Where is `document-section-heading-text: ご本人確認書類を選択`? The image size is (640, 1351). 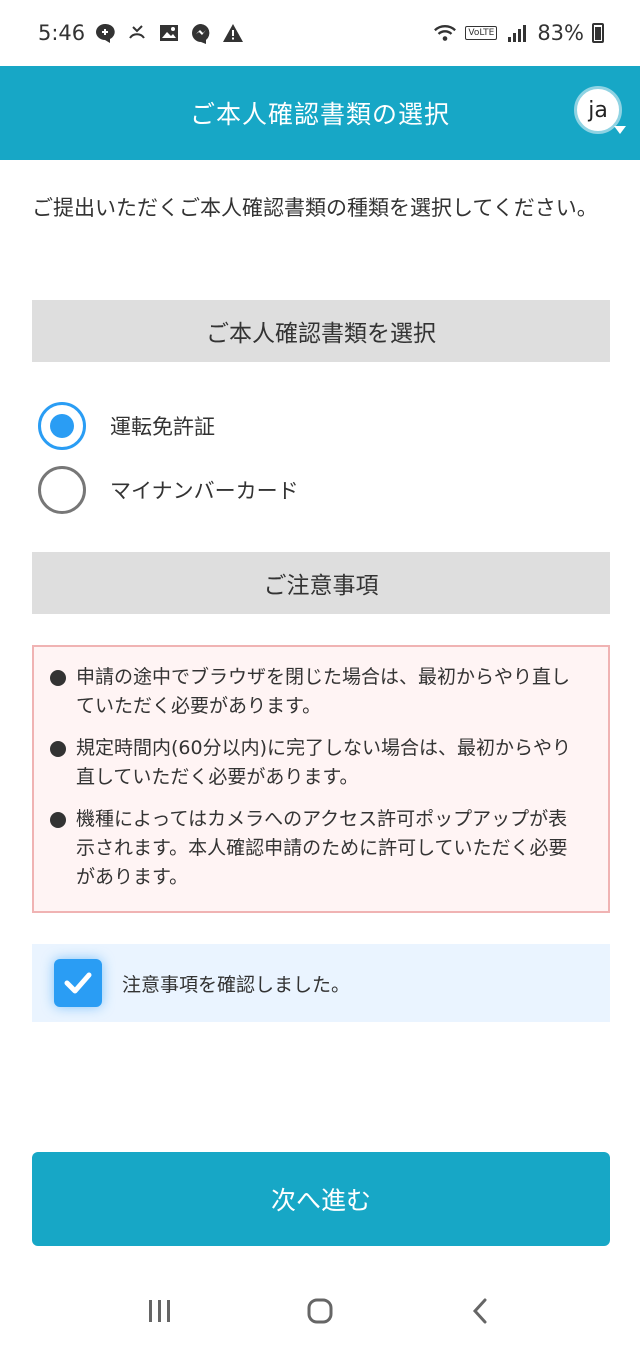 document-section-heading-text: ご本人確認書類を選択 is located at coordinates (321, 334).